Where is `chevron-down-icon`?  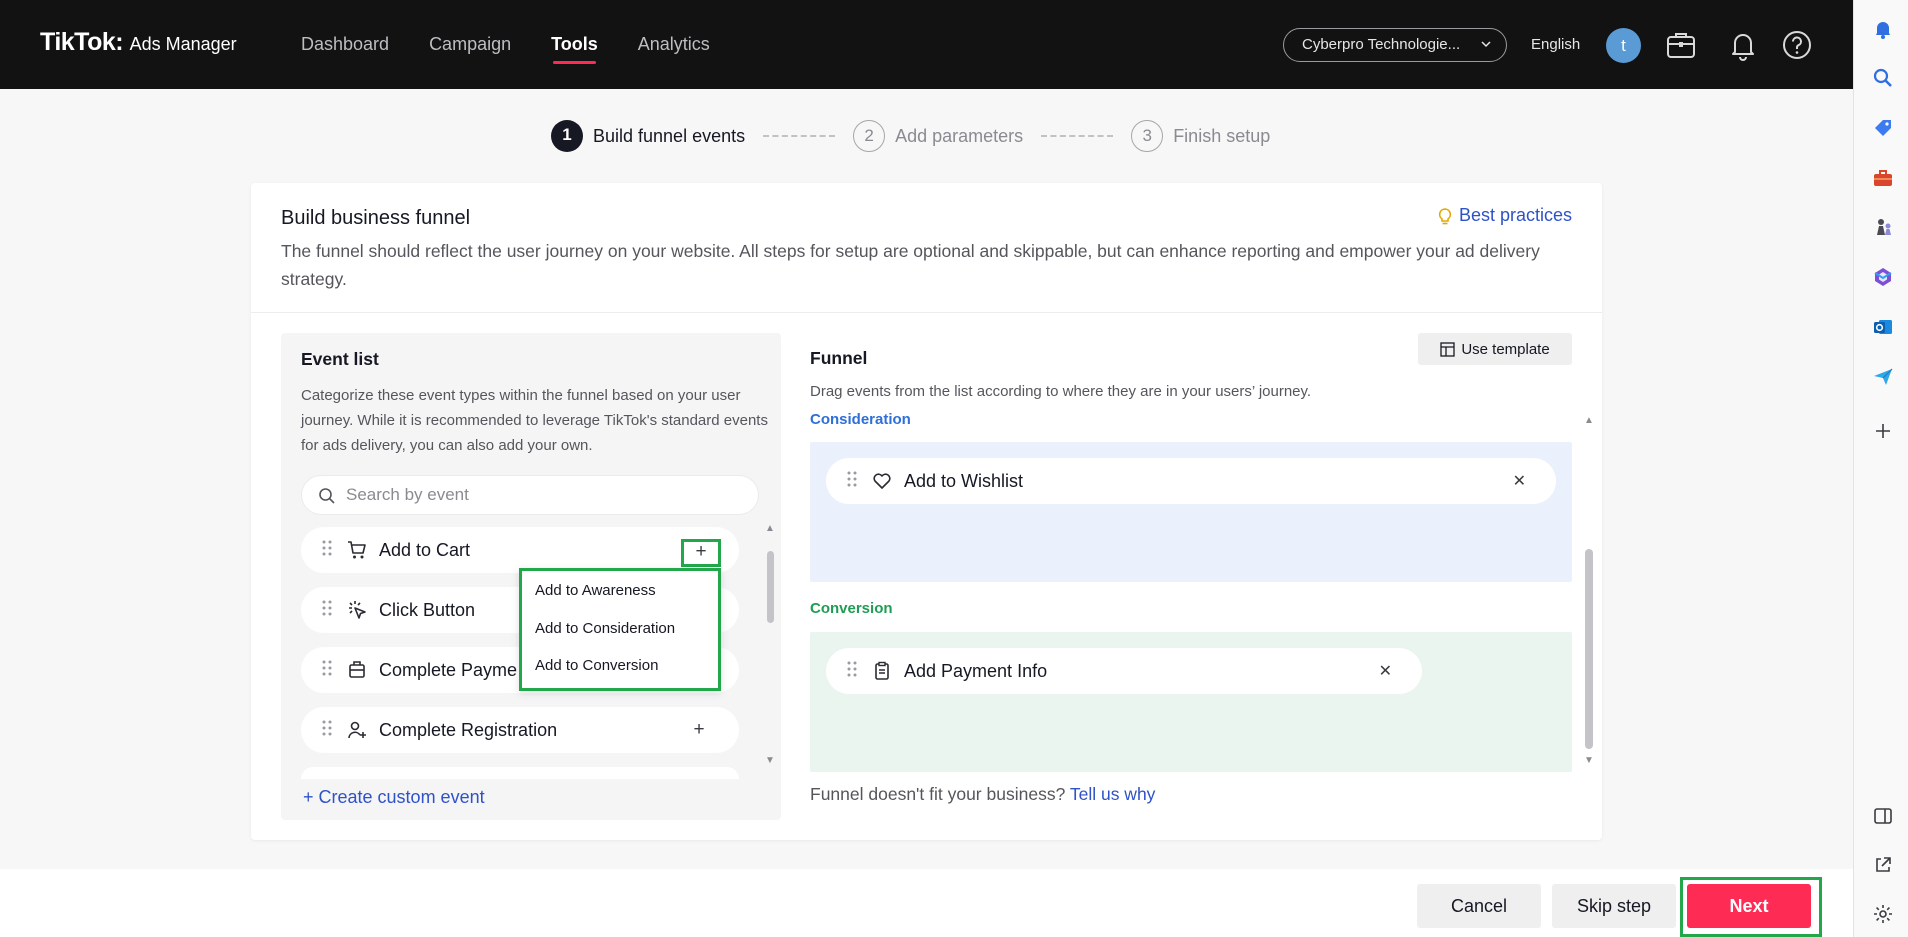 chevron-down-icon is located at coordinates (1486, 51).